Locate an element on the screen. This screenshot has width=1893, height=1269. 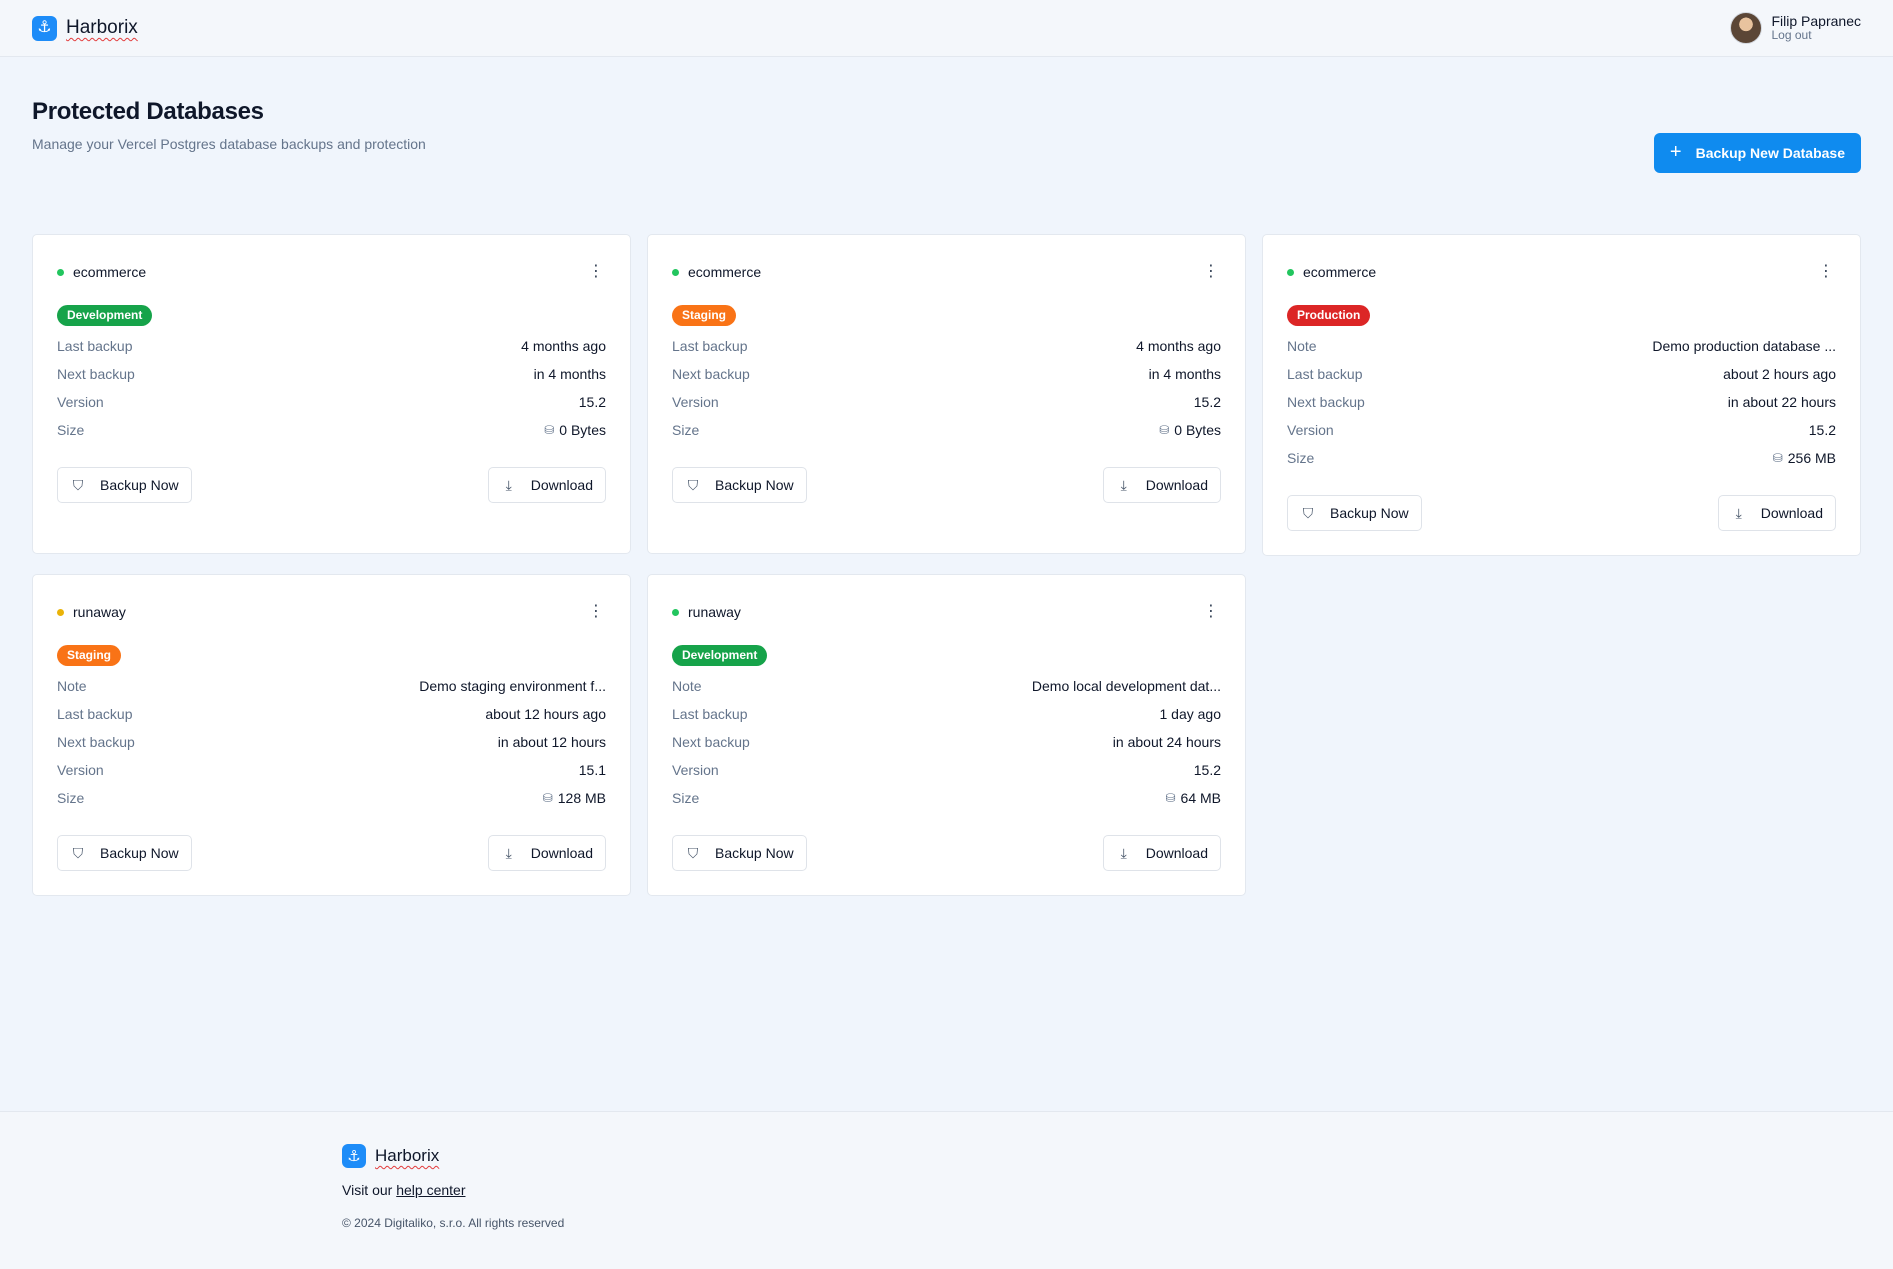
footer-brand-name: Harborix is located at coordinates (407, 1155).